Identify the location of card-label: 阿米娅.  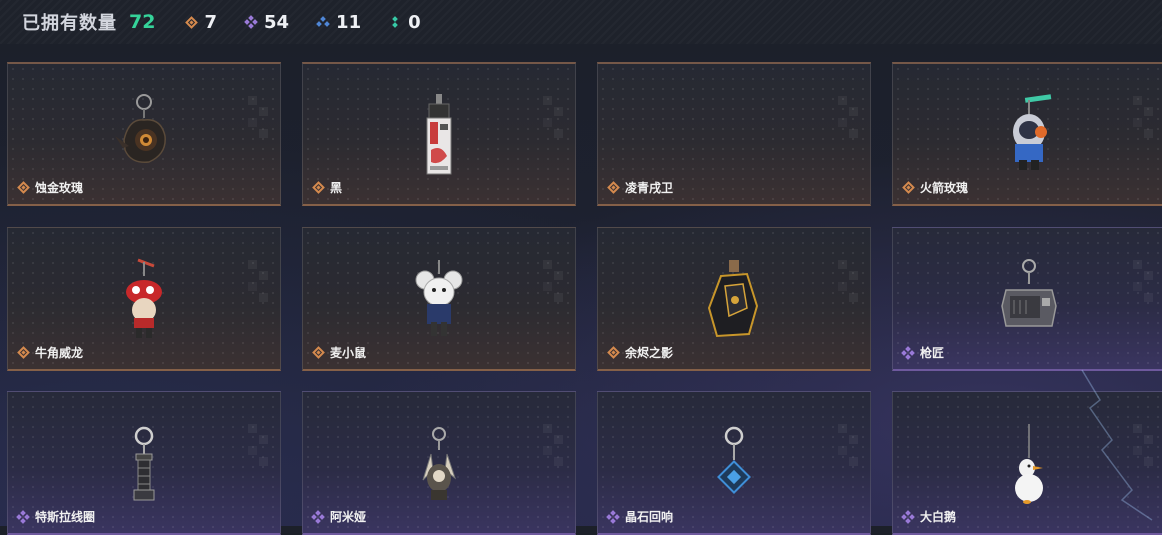
(339, 516).